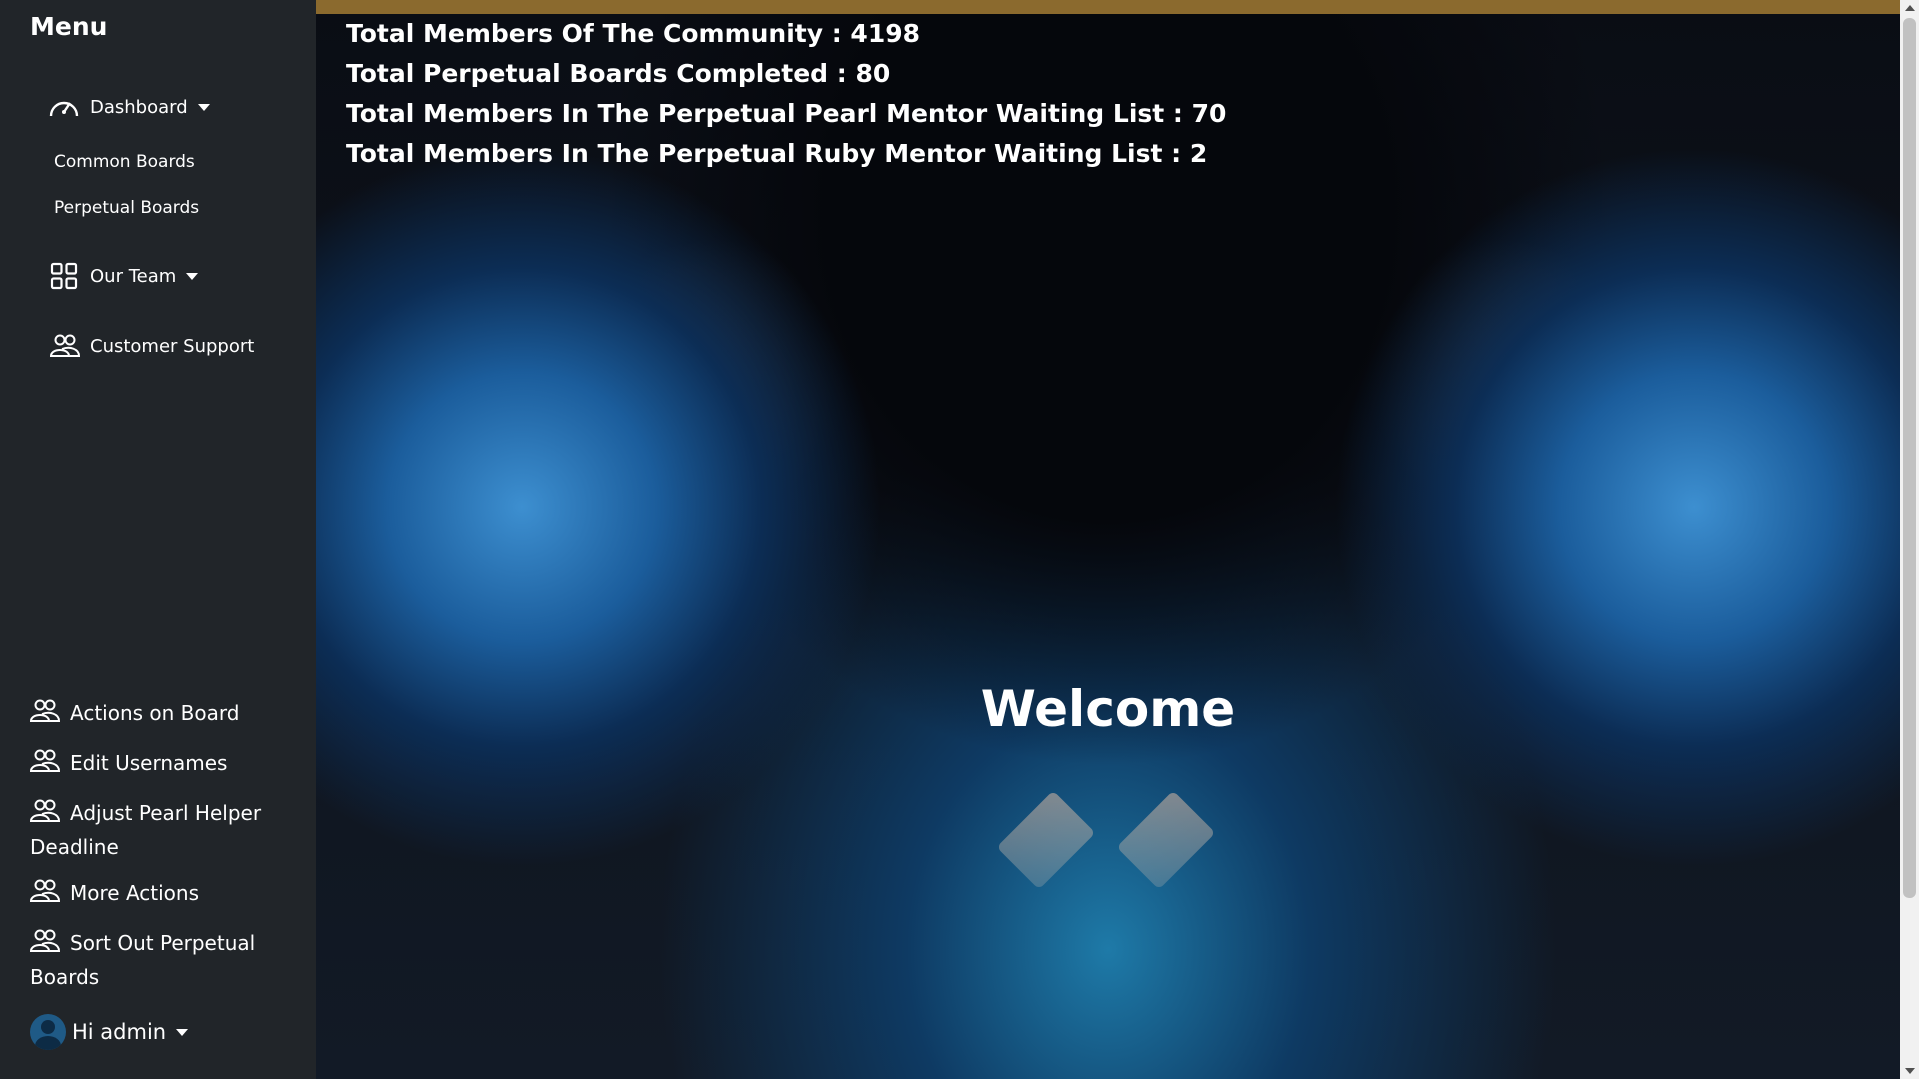 This screenshot has width=1919, height=1079. I want to click on user-greeting: Hi admin, so click(119, 1032).